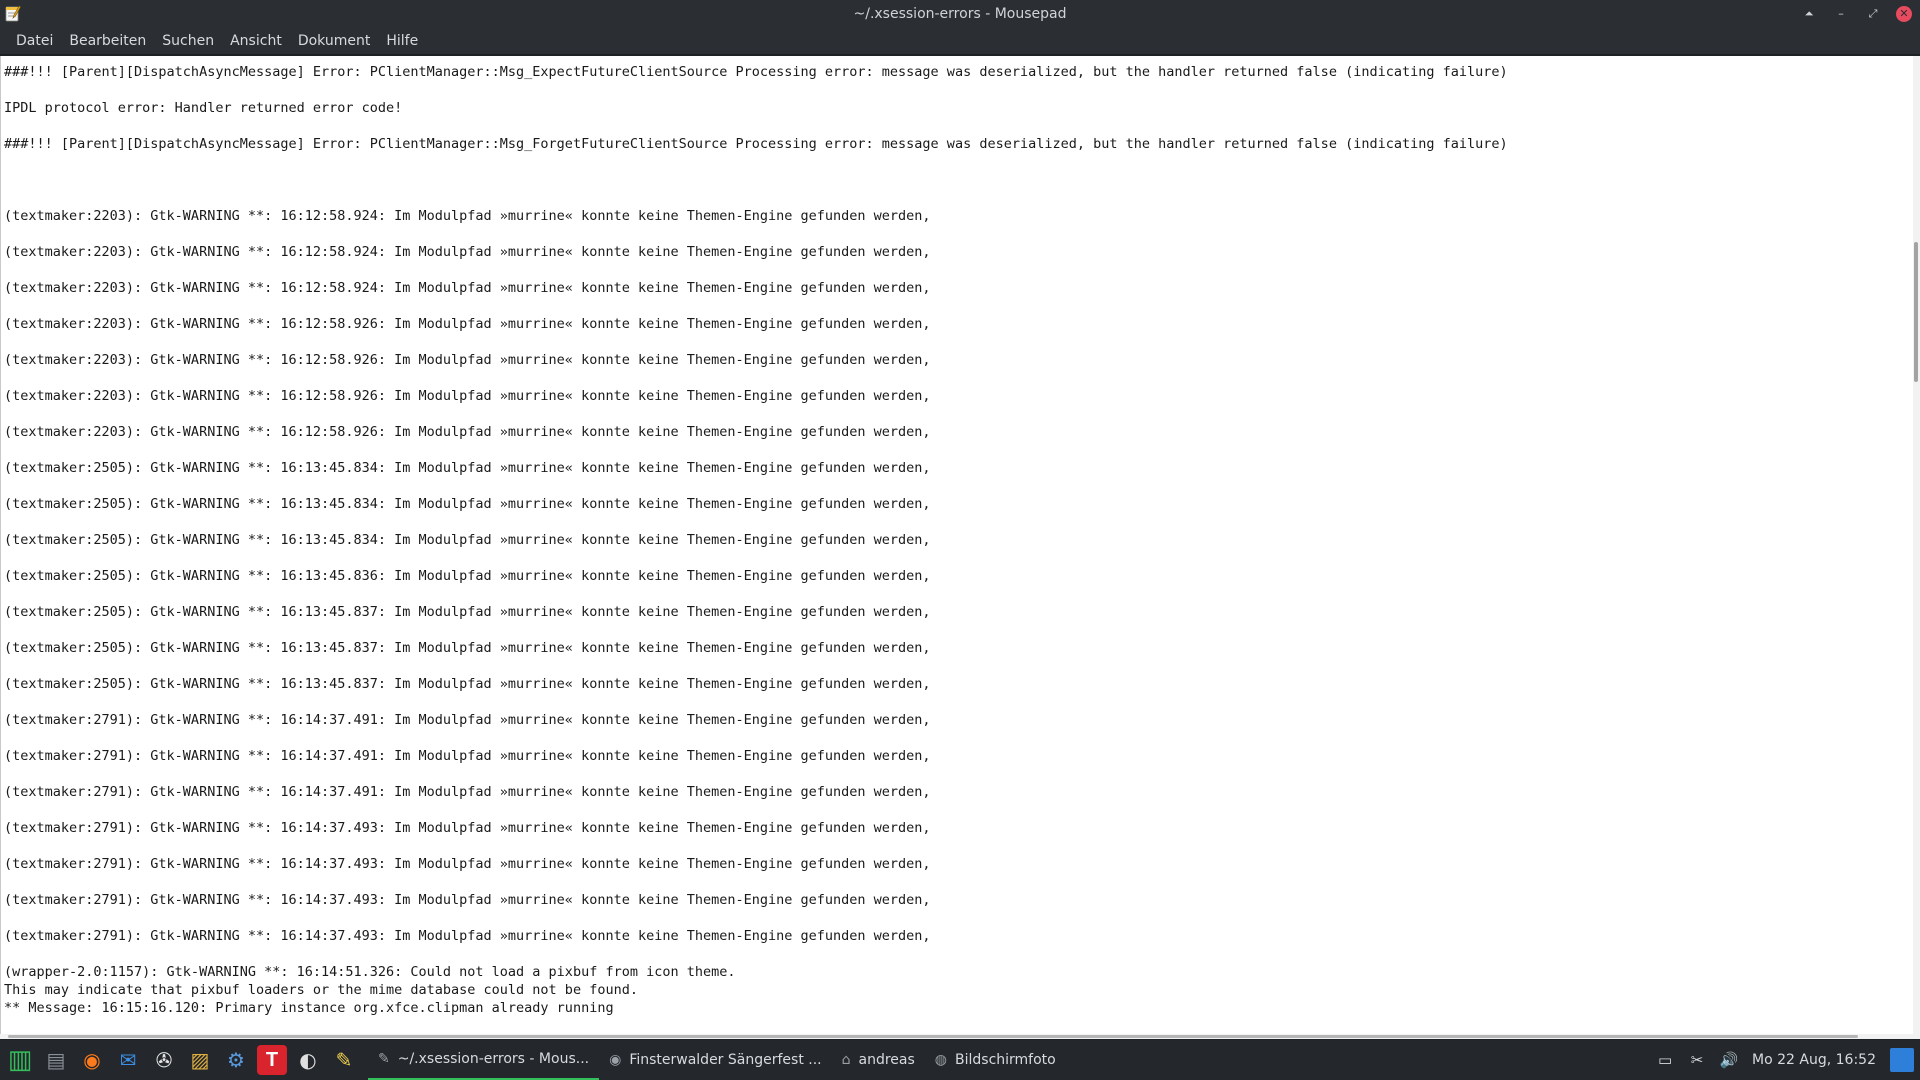 The image size is (1920, 1080). Describe the element at coordinates (1665, 1060) in the screenshot. I see `notification-icon: ▭` at that location.